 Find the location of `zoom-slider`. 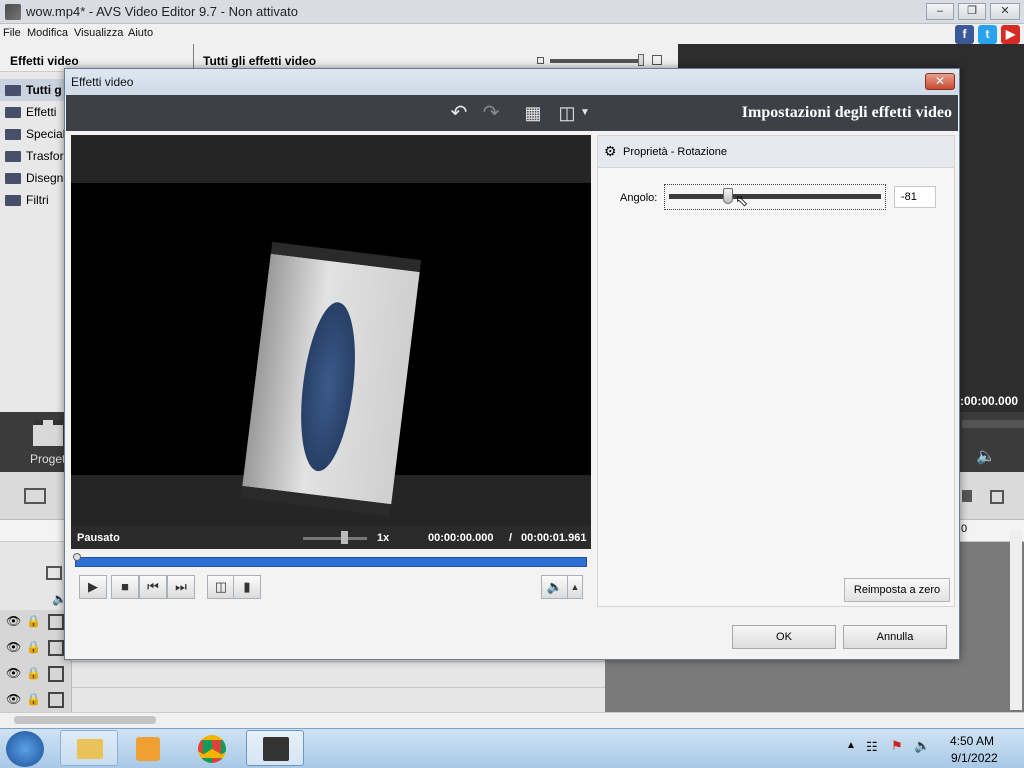

zoom-slider is located at coordinates (597, 61).